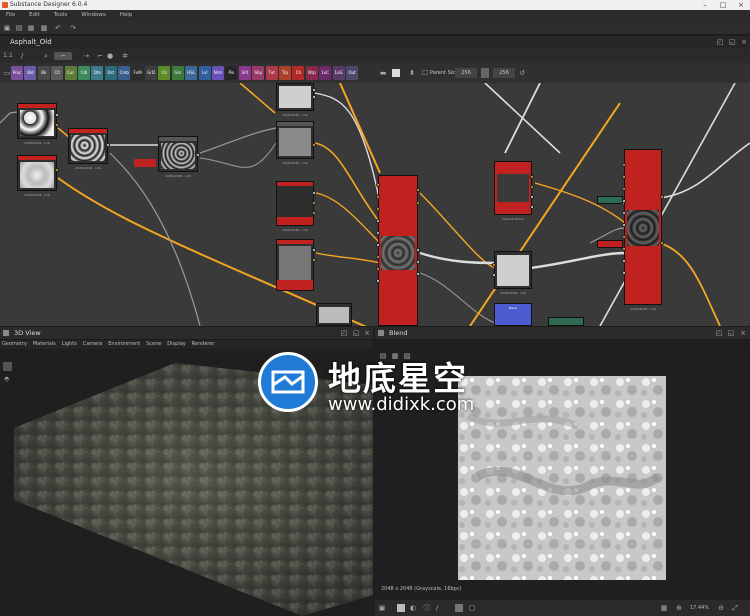 The height and width of the screenshot is (616, 750). Describe the element at coordinates (437, 608) in the screenshot. I see `status-pipette-icon: /` at that location.